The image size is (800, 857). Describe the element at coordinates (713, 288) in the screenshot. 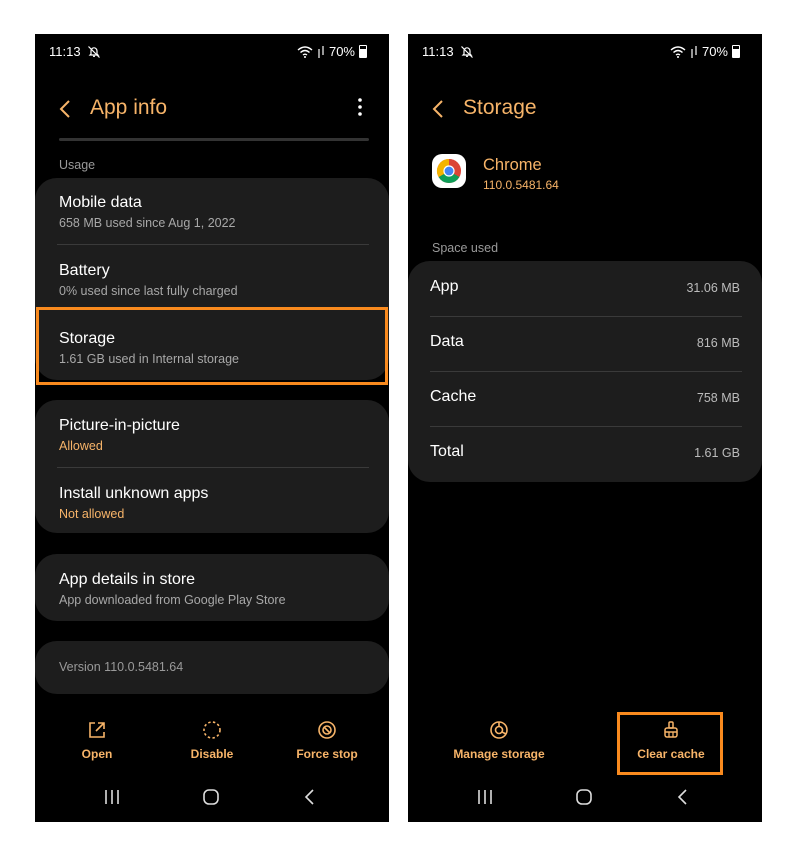

I see `row-value: 31.06 MB` at that location.